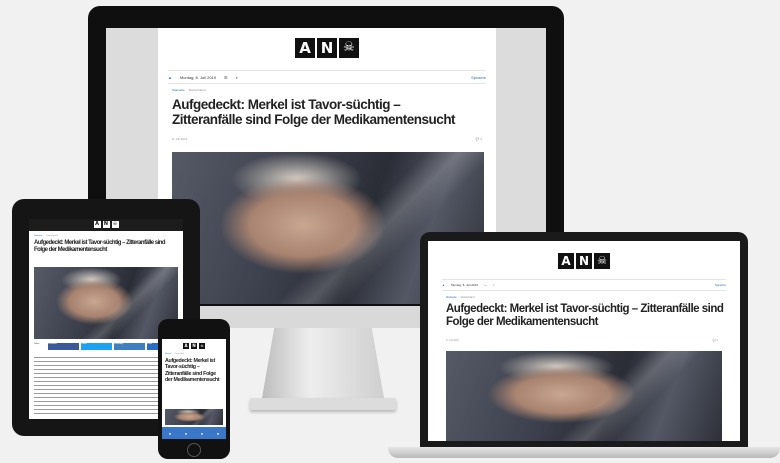 Image resolution: width=780 pixels, height=463 pixels. I want to click on navigation-bar: ▲ Montag, 8. Juli 2019 ☰ ⌕ Sprache, so click(327, 77).